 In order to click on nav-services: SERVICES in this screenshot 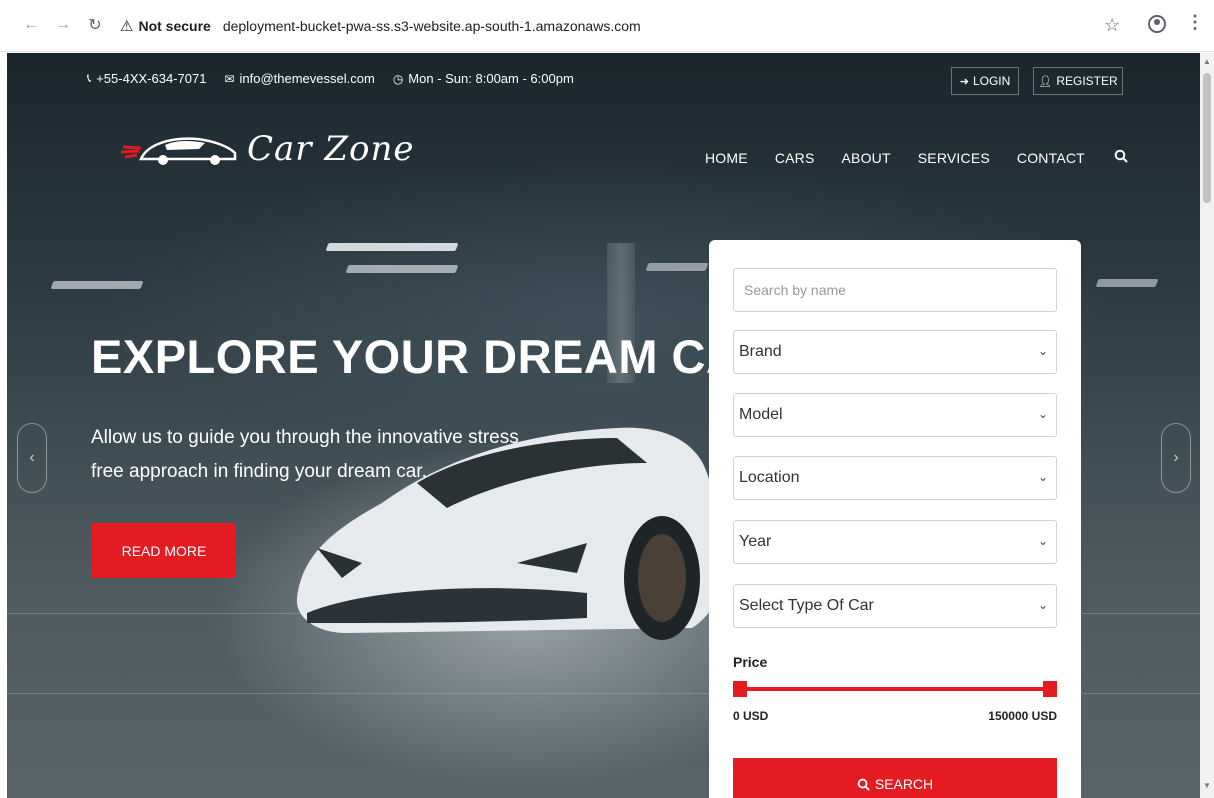, I will do `click(954, 158)`.